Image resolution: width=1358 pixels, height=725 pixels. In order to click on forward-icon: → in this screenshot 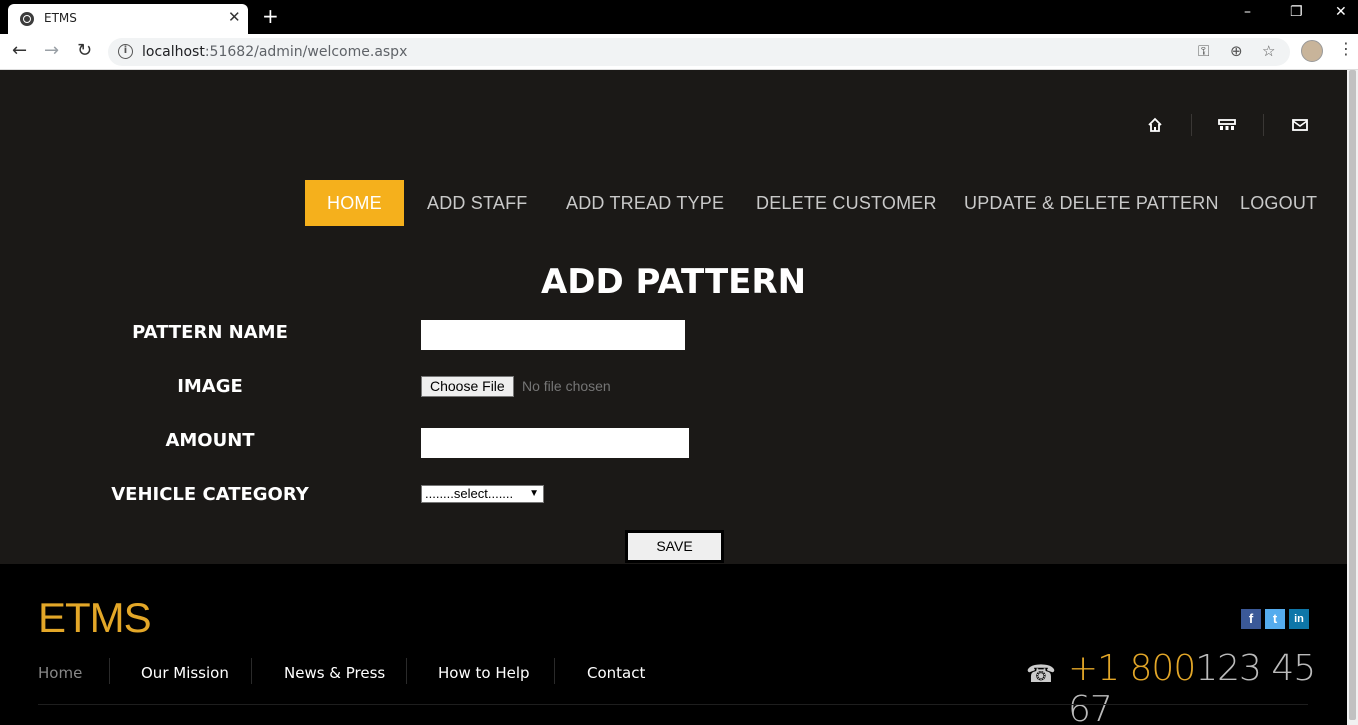, I will do `click(51, 51)`.